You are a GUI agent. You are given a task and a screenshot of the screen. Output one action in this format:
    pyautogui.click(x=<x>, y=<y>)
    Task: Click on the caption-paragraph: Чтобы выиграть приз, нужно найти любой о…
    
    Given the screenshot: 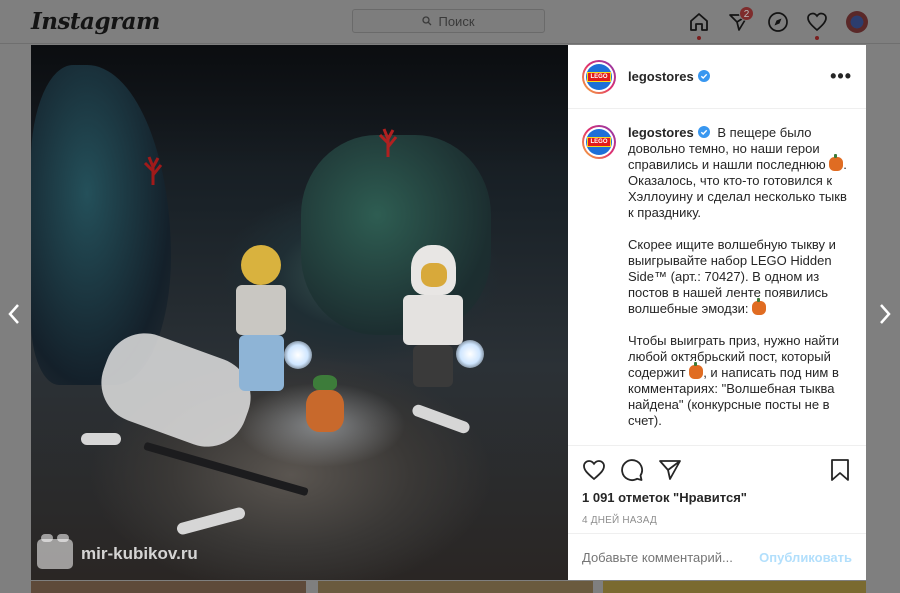 What is the action you would take?
    pyautogui.click(x=741, y=381)
    